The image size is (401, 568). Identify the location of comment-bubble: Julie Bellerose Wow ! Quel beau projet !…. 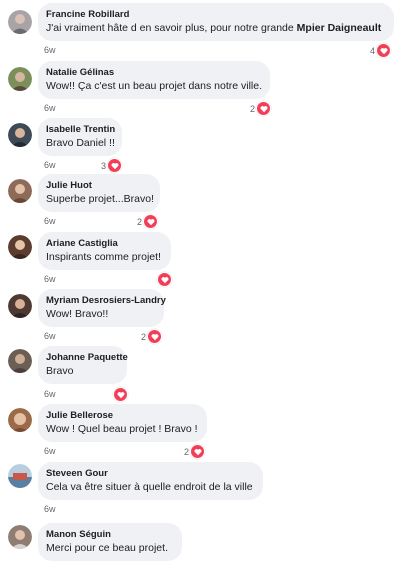
(122, 423).